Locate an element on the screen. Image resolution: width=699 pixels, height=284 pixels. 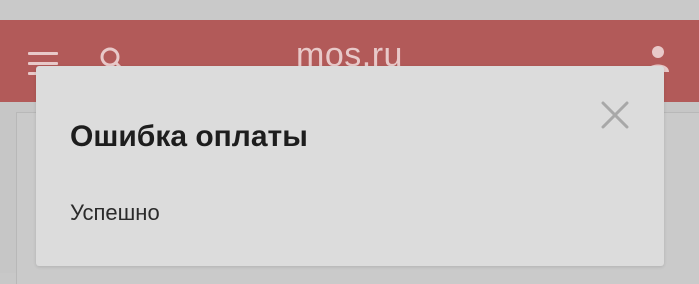
status-bar is located at coordinates (349, 10).